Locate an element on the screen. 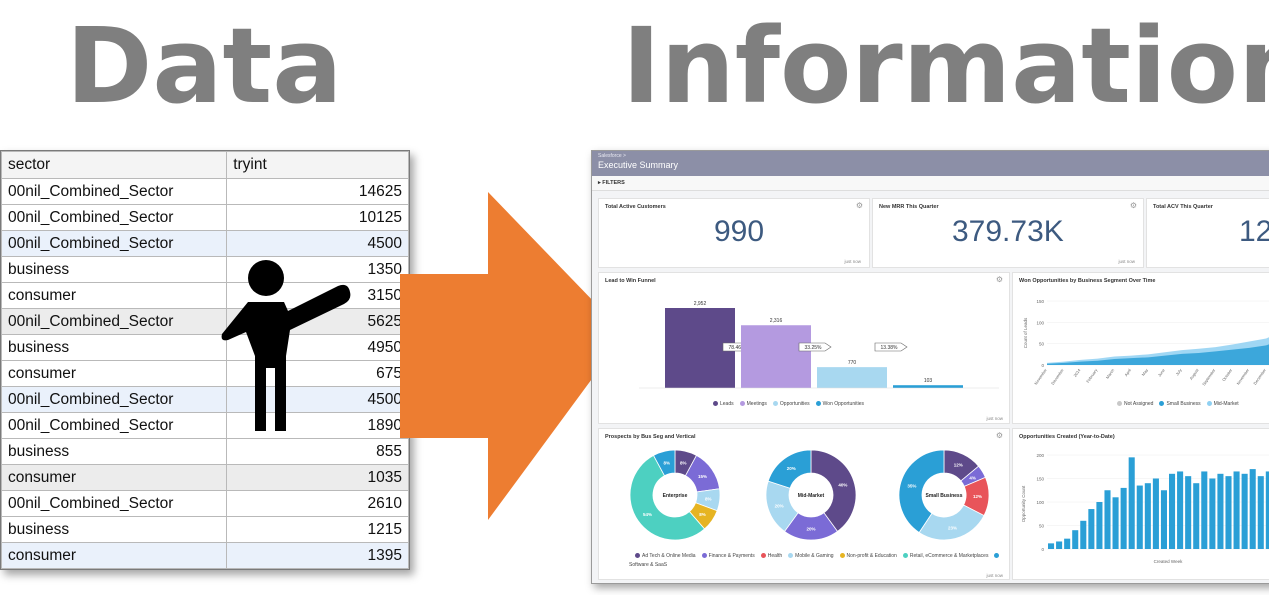  legend-label: Non-profit & Education is located at coordinates (872, 556).